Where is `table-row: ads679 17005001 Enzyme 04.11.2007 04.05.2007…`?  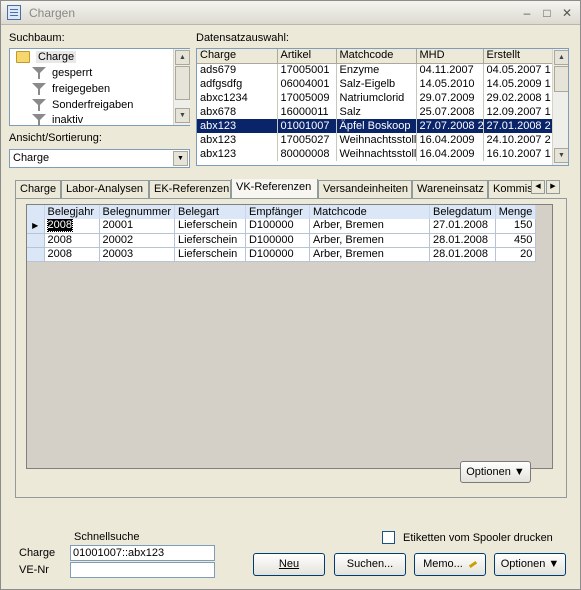
table-row: ads679 17005001 Enzyme 04.11.2007 04.05.2007… is located at coordinates (375, 70).